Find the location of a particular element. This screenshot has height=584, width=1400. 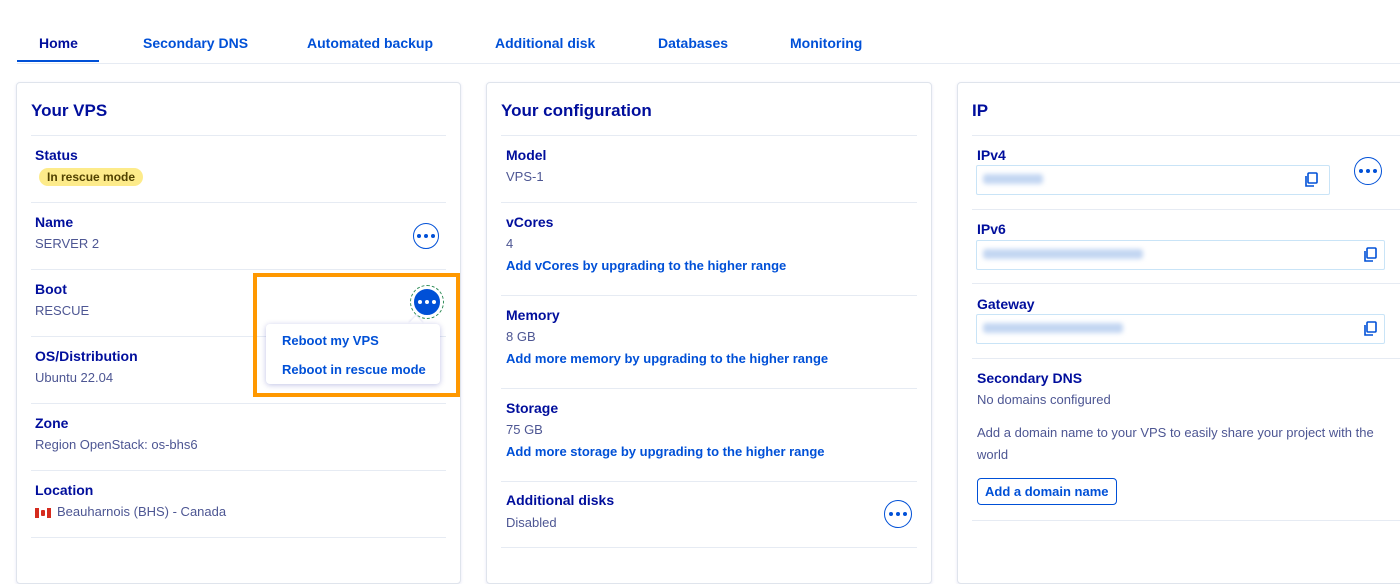

boot-label: Boot is located at coordinates (51, 289).